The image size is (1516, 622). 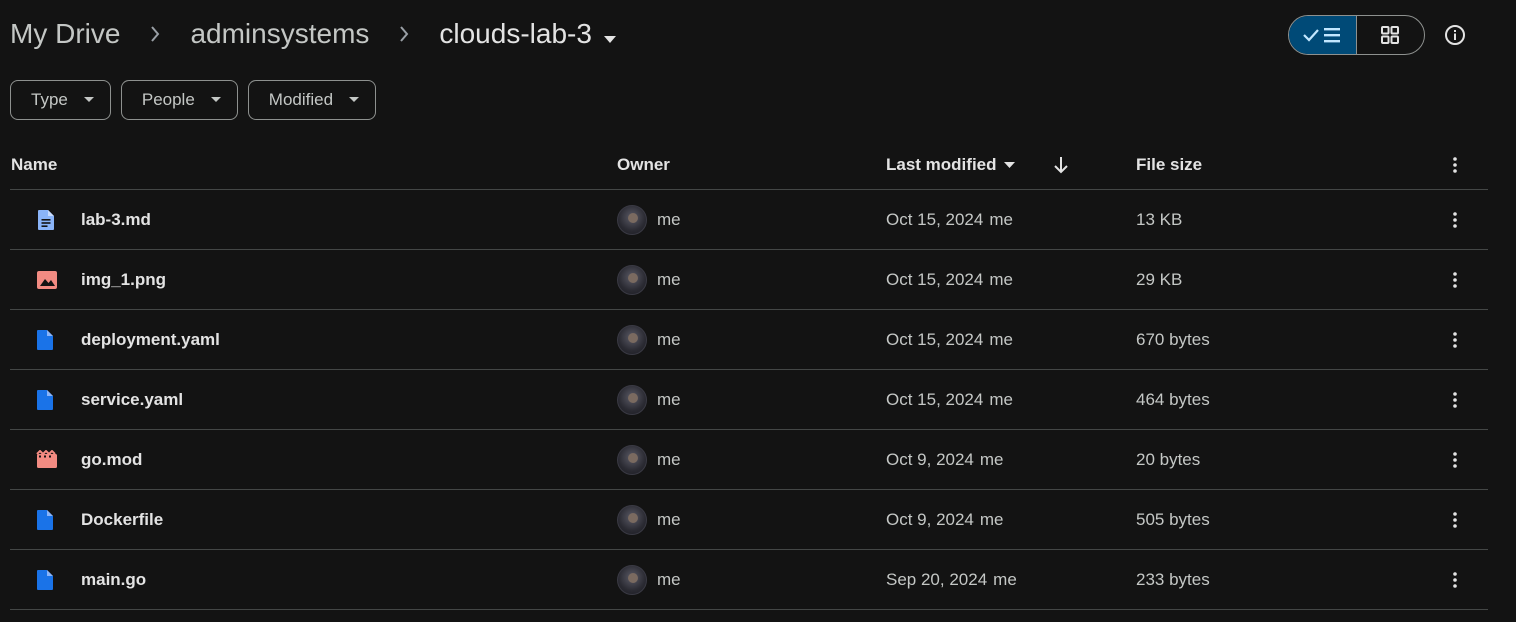 I want to click on filter-type-chip: Type, so click(x=60, y=100).